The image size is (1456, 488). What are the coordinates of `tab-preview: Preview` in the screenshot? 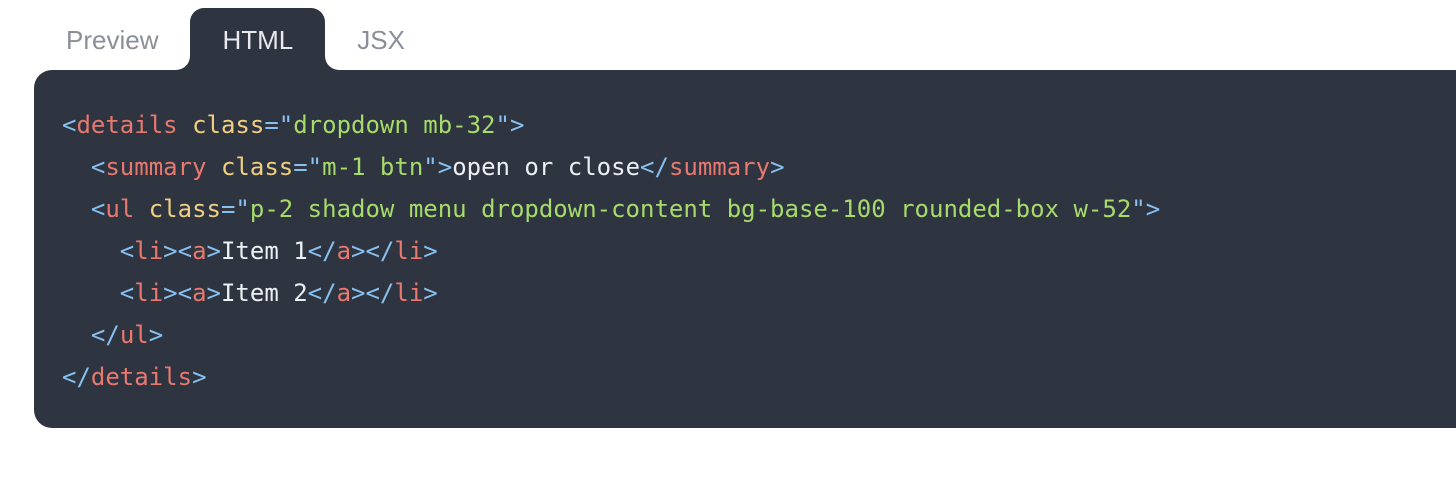 It's located at (112, 39).